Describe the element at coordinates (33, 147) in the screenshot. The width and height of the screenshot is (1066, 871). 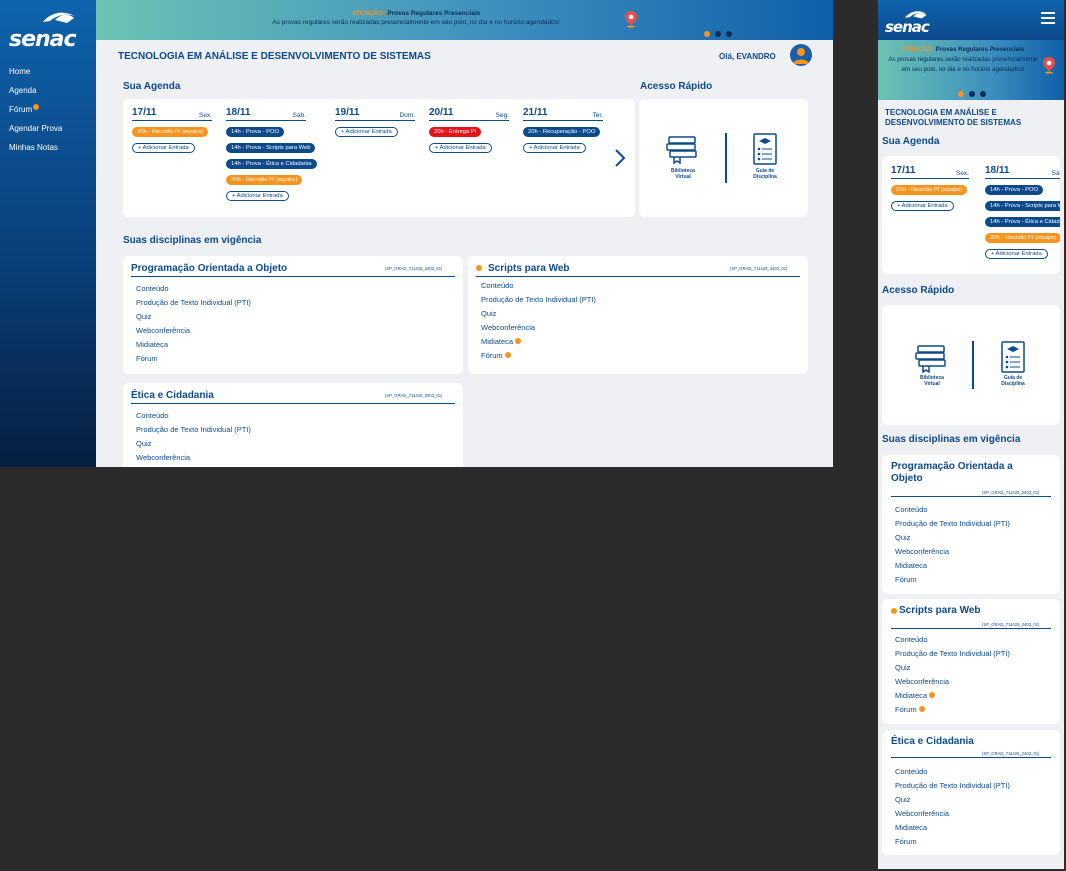
I see `sidebar-item-label: Minhas Notas` at that location.